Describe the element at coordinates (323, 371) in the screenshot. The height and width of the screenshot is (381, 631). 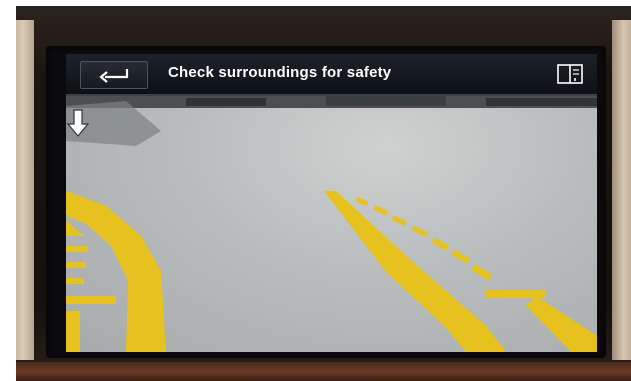
I see `wood-trim` at that location.